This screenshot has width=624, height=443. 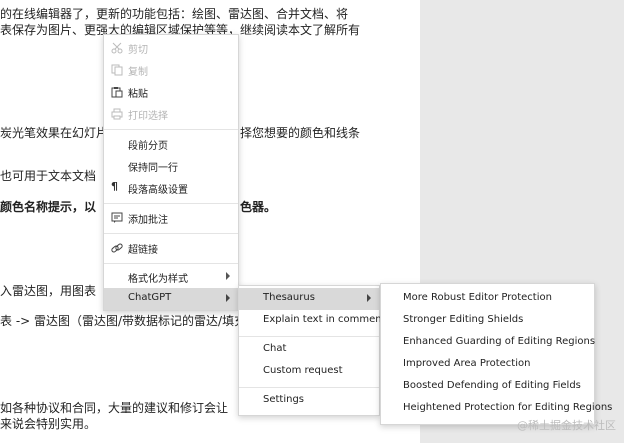 I want to click on doc-text-line: 表 -> 雷达图（雷达图/带数据标记的雷达/填充, so click(x=123, y=321).